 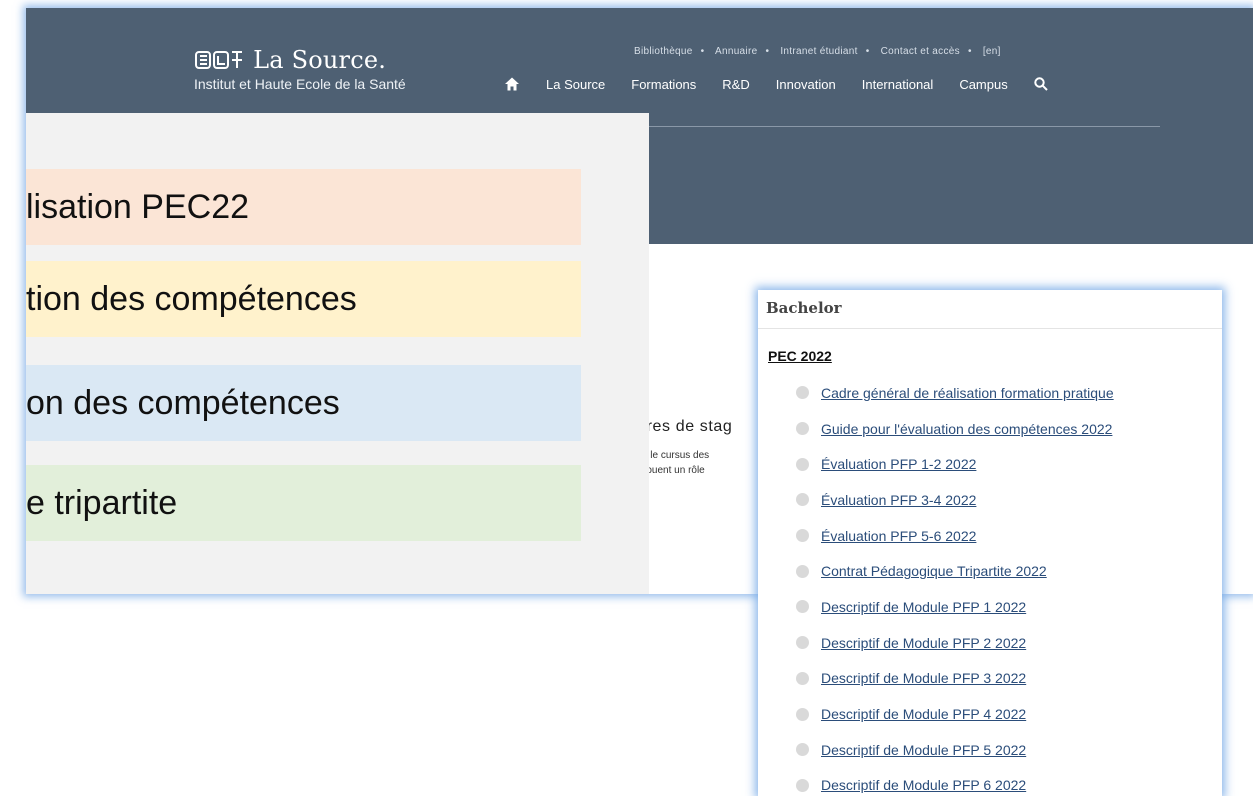 I want to click on list-item: Descriptif de Module PFP 6 2022, so click(x=990, y=782).